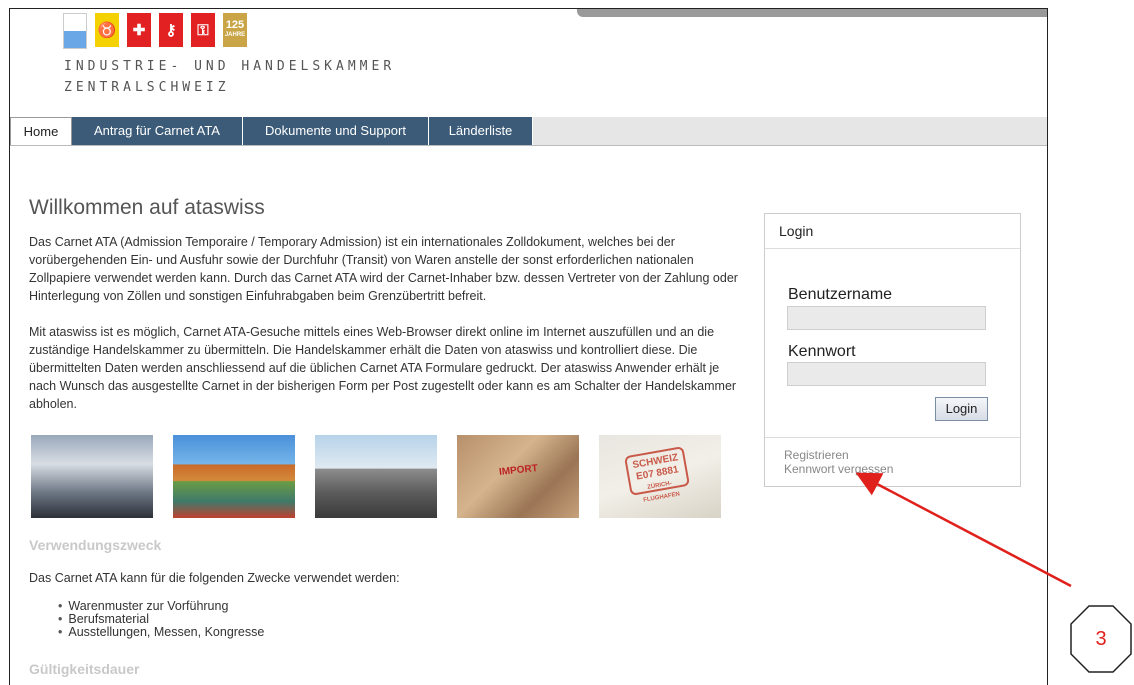 The height and width of the screenshot is (685, 1134). I want to click on step-number-badge: 3, so click(1101, 639).